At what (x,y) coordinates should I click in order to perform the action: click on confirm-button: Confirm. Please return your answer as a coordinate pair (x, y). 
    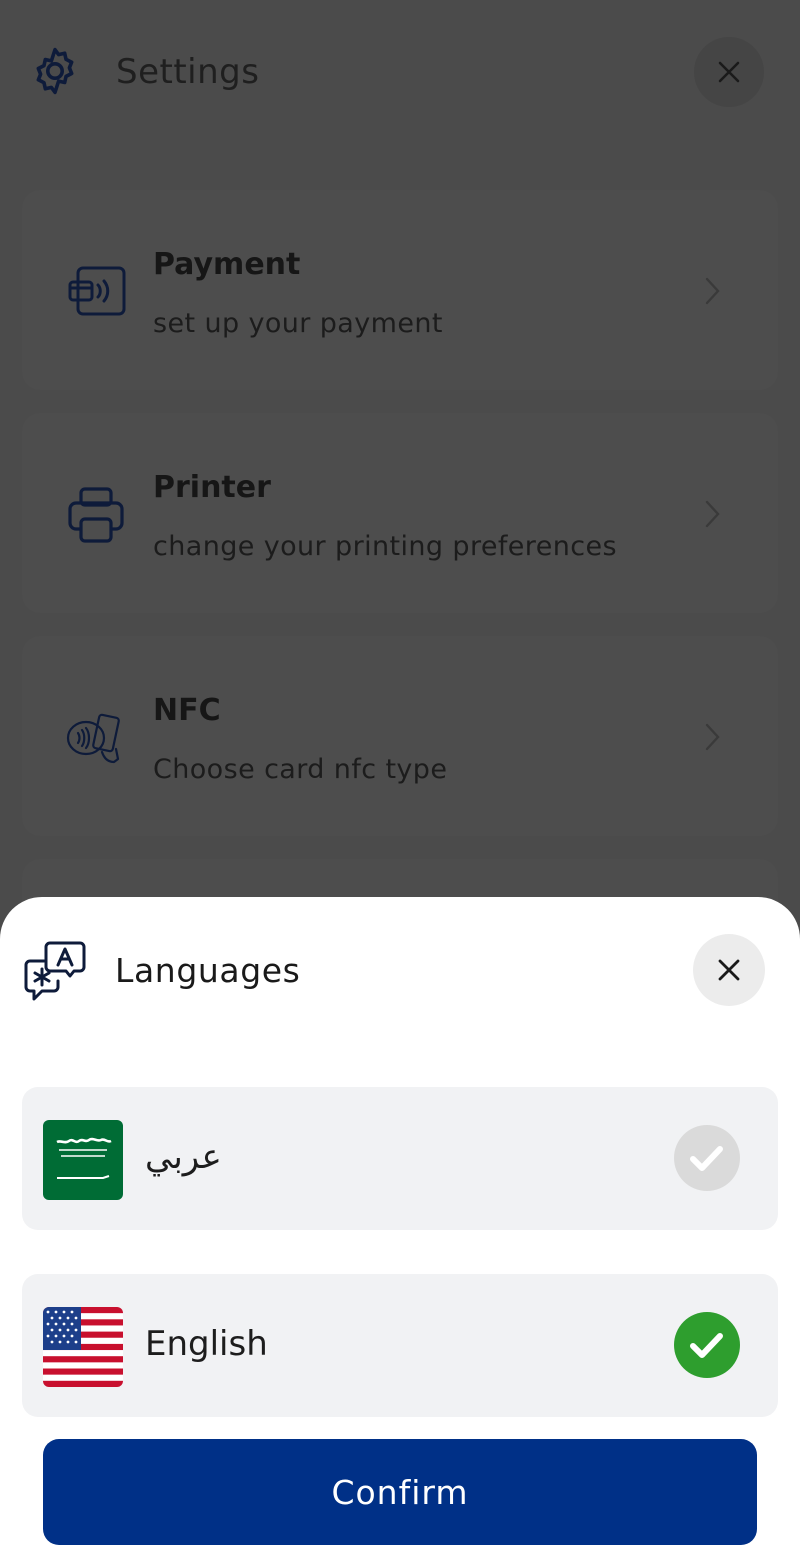
    Looking at the image, I should click on (400, 1492).